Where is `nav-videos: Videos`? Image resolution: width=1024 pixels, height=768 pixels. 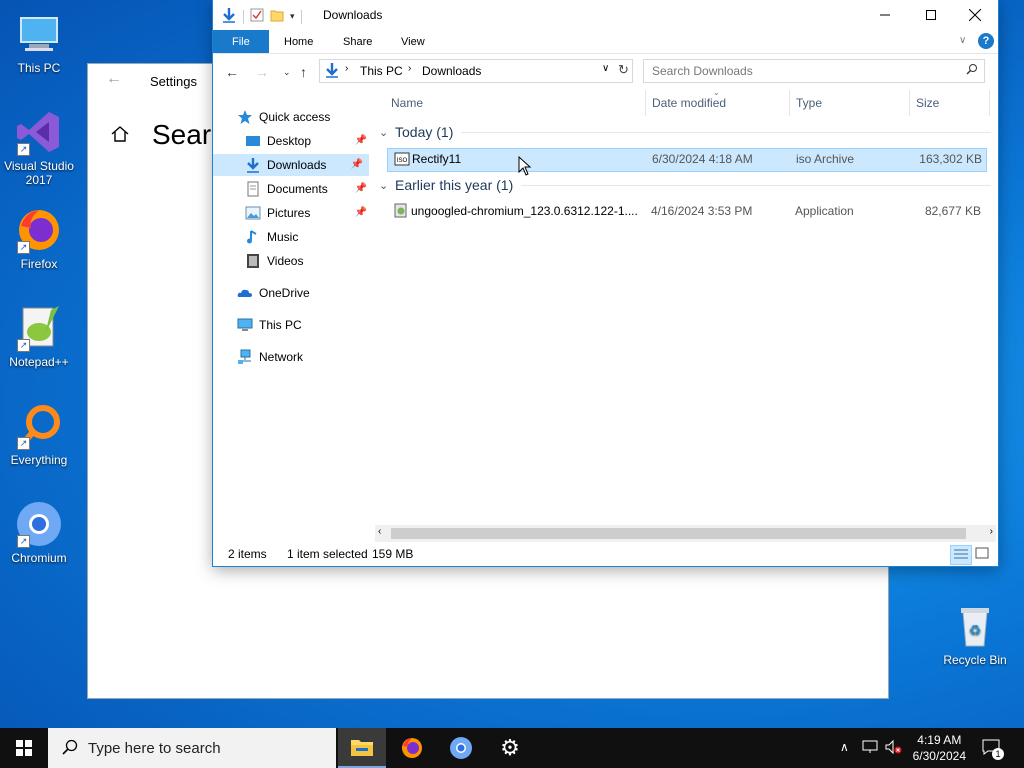 nav-videos: Videos is located at coordinates (274, 261).